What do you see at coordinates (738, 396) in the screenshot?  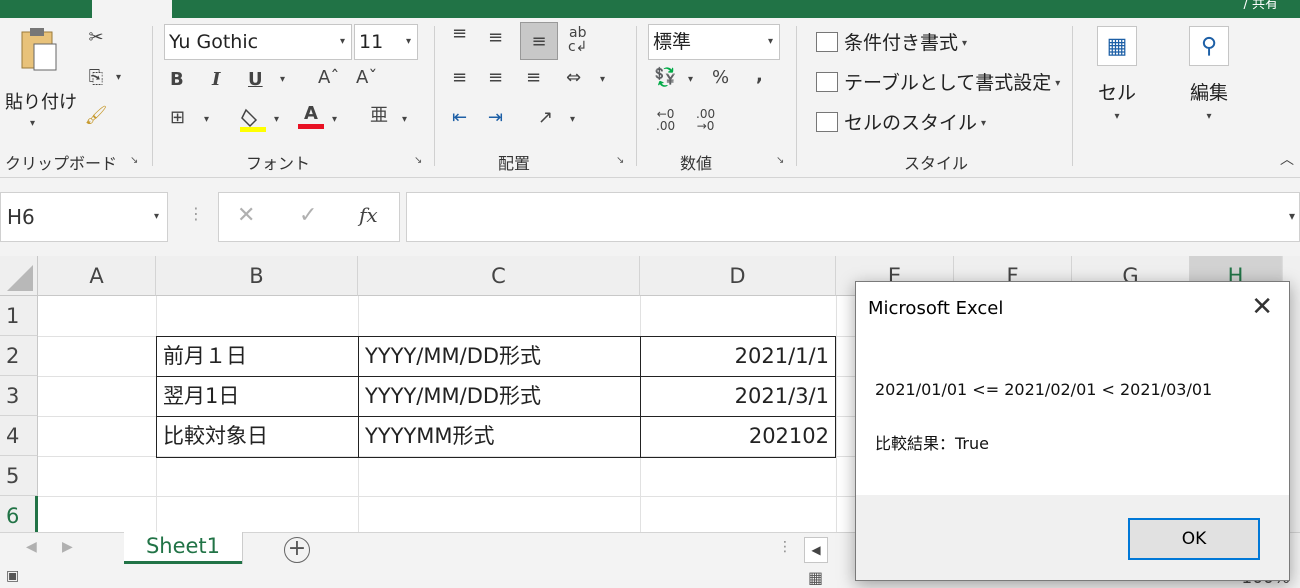 I see `cell-d3: 2021/3/1` at bounding box center [738, 396].